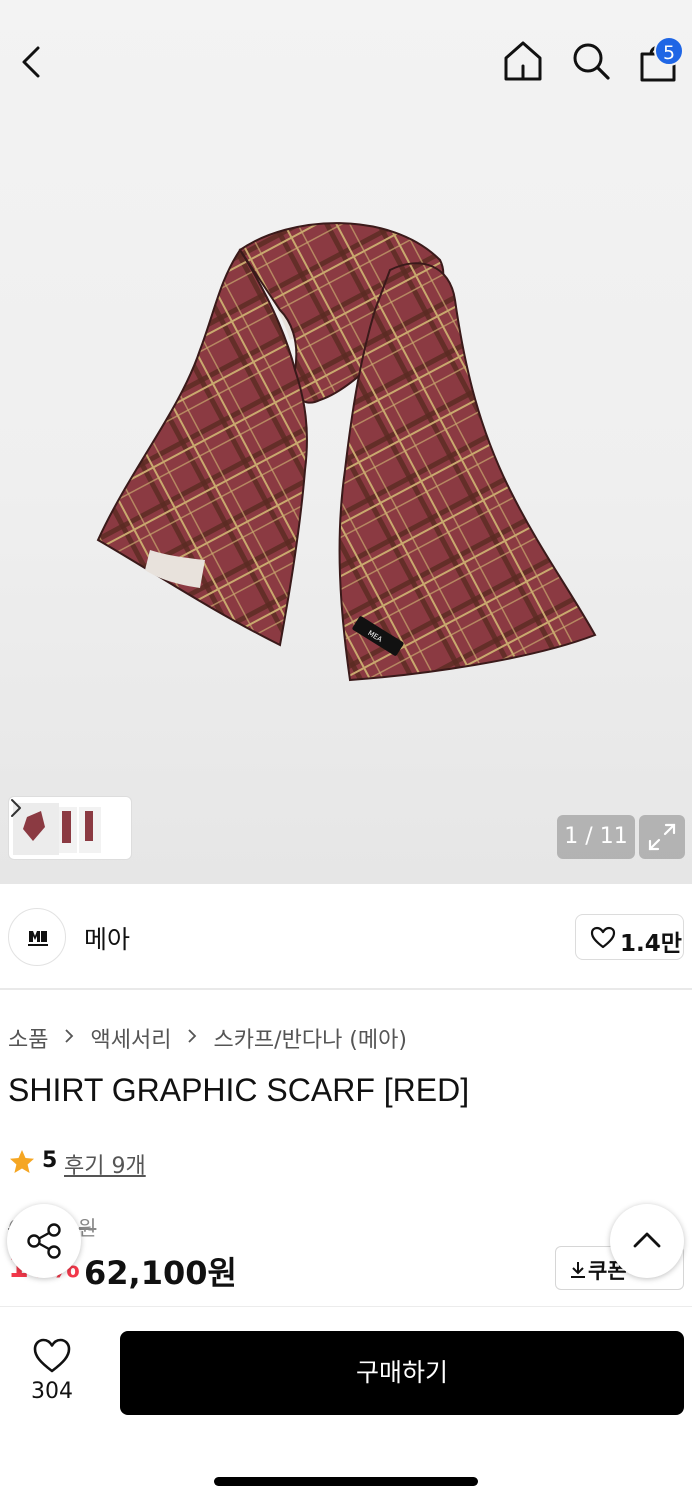 Image resolution: width=692 pixels, height=1500 pixels. What do you see at coordinates (310, 1038) in the screenshot?
I see `breadcrumb-item-scarf: 스카프/반다나 (메아)` at bounding box center [310, 1038].